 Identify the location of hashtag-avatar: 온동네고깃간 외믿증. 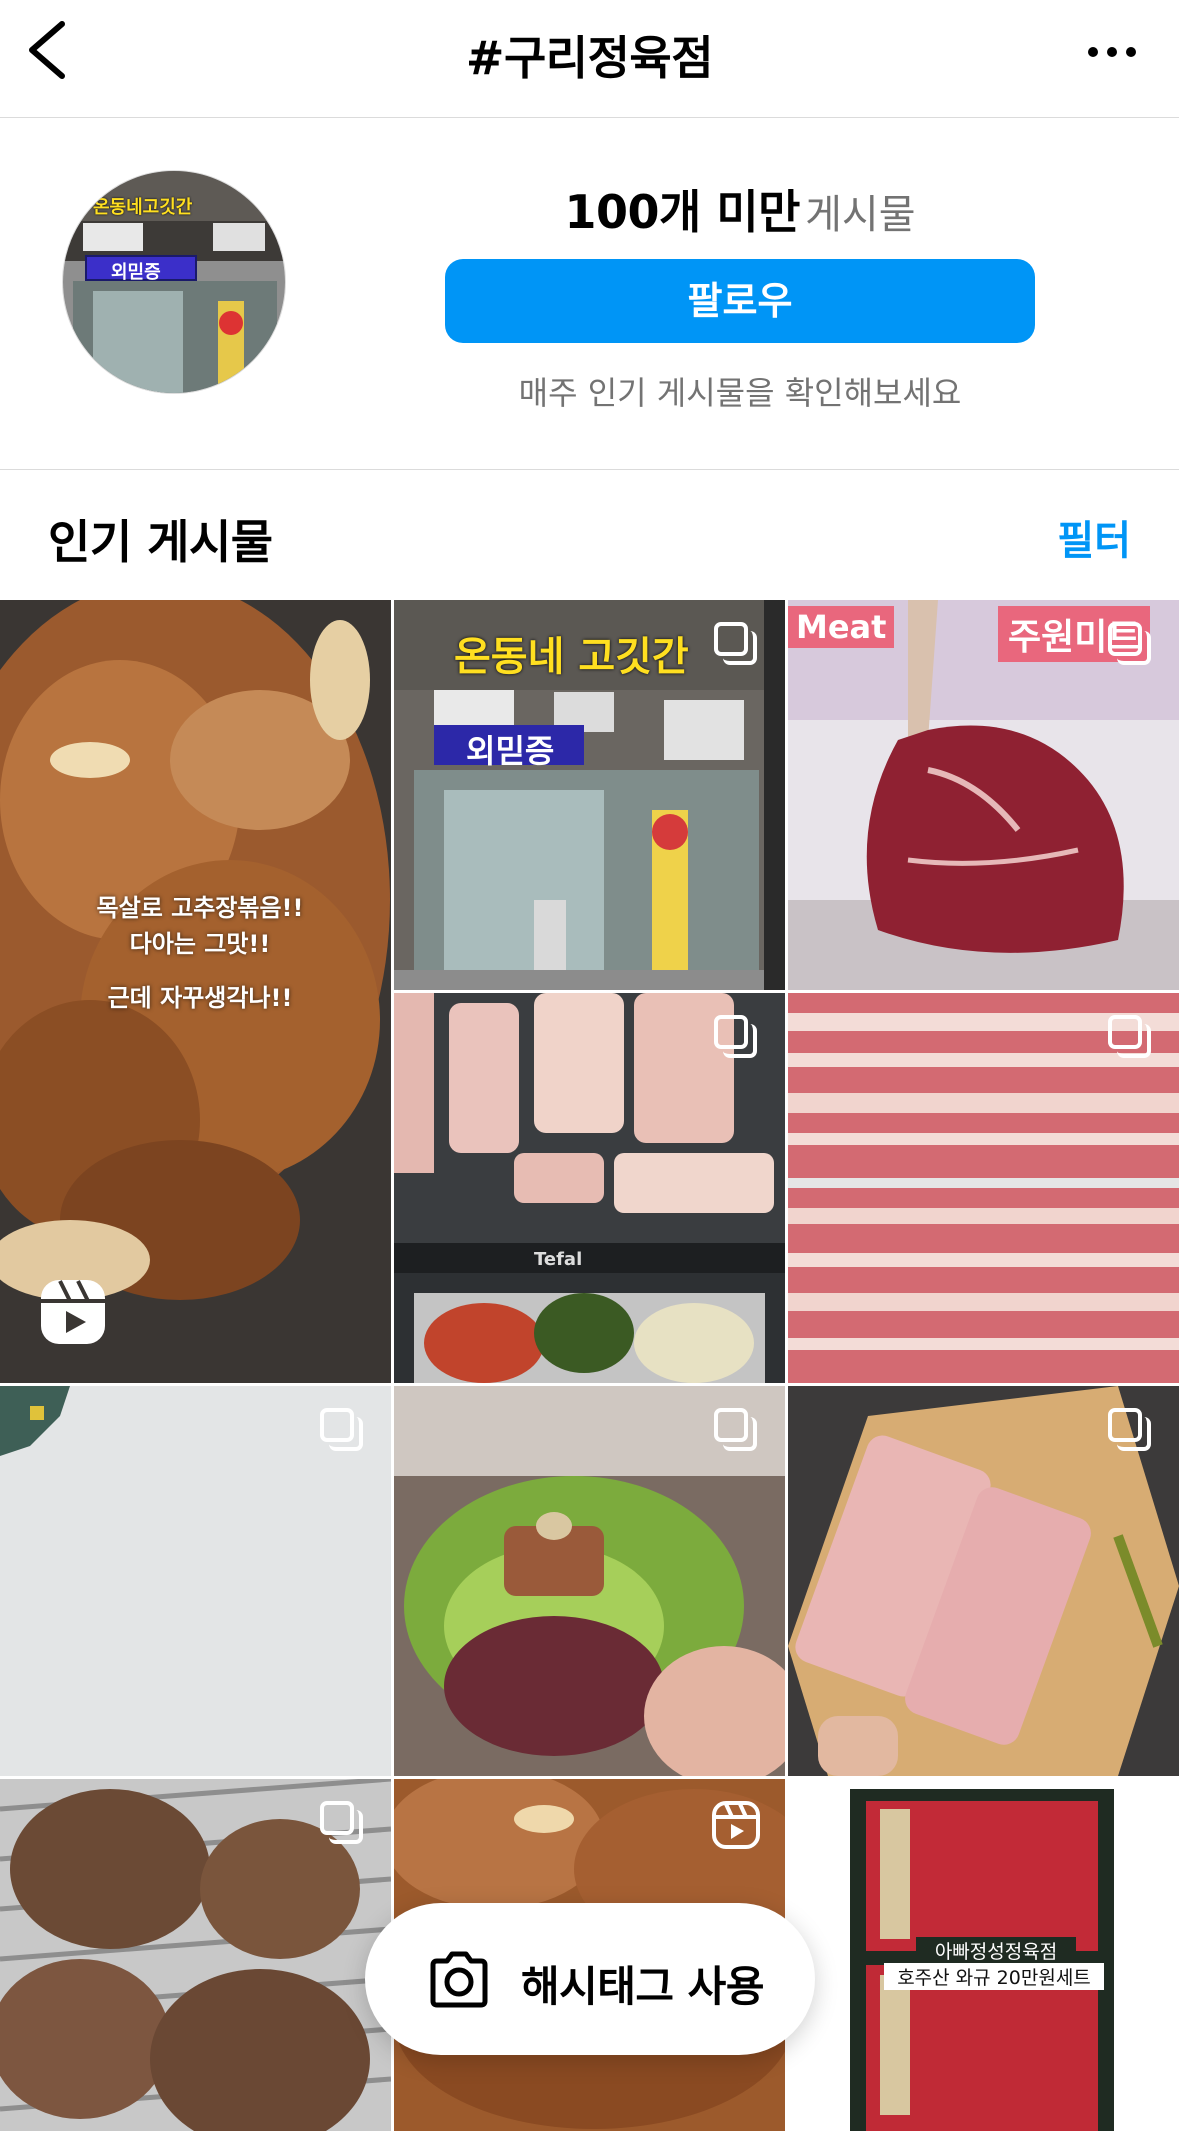
(174, 282).